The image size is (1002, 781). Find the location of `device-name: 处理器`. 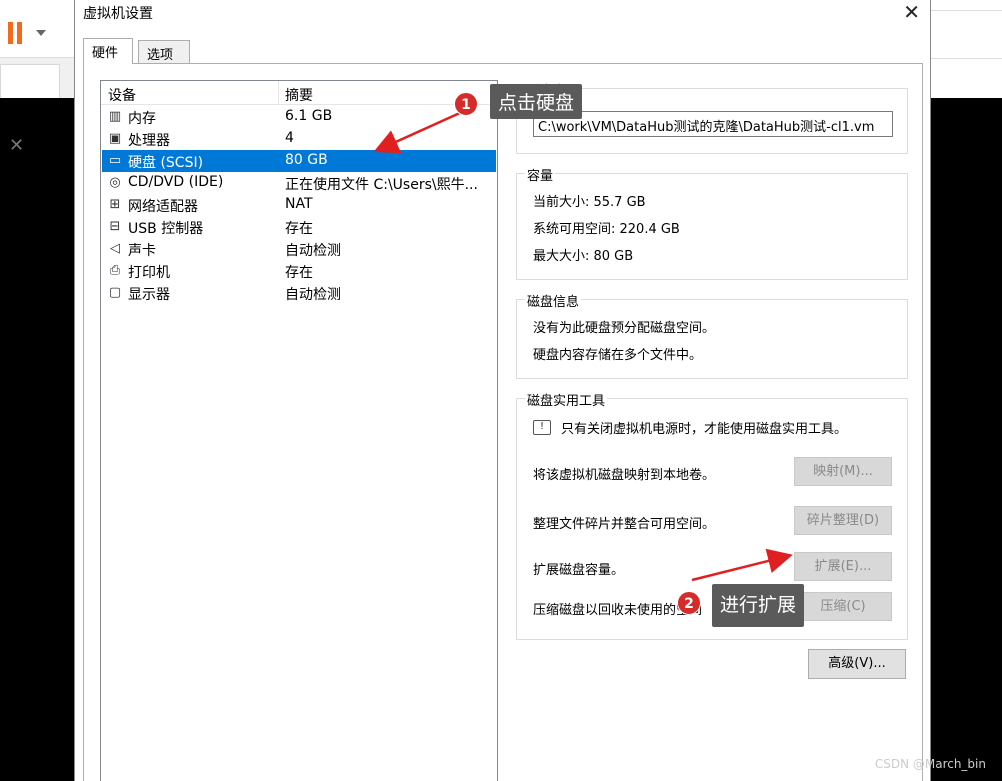

device-name: 处理器 is located at coordinates (149, 141).